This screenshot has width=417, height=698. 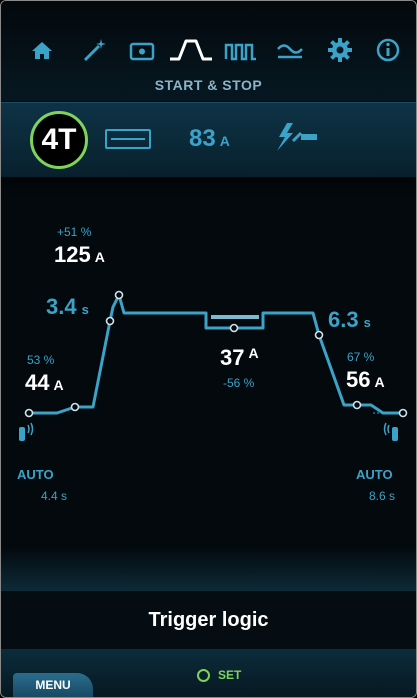 I want to click on start-value: 44, so click(x=37, y=382).